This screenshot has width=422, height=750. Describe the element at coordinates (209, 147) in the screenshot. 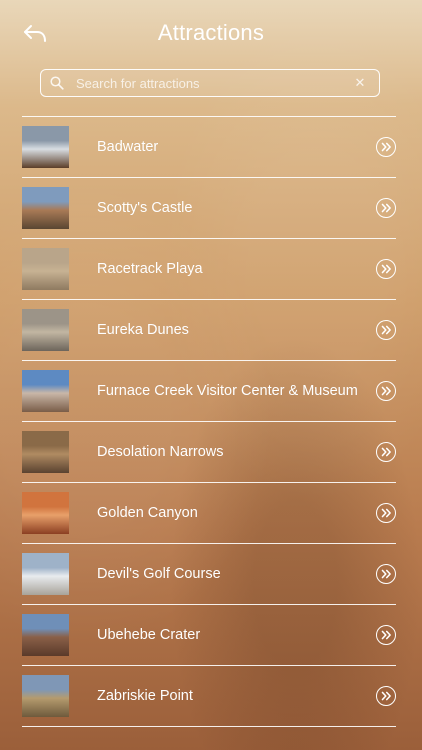

I see `list-item: Badwater` at that location.